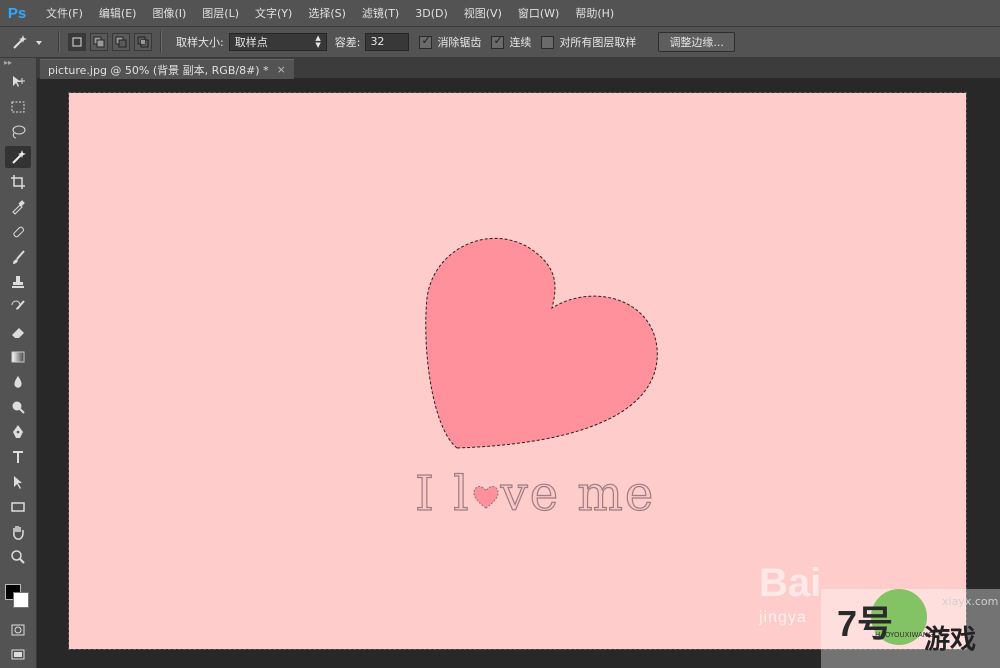 This screenshot has height=668, width=1000. I want to click on intersect-selection-button, so click(143, 42).